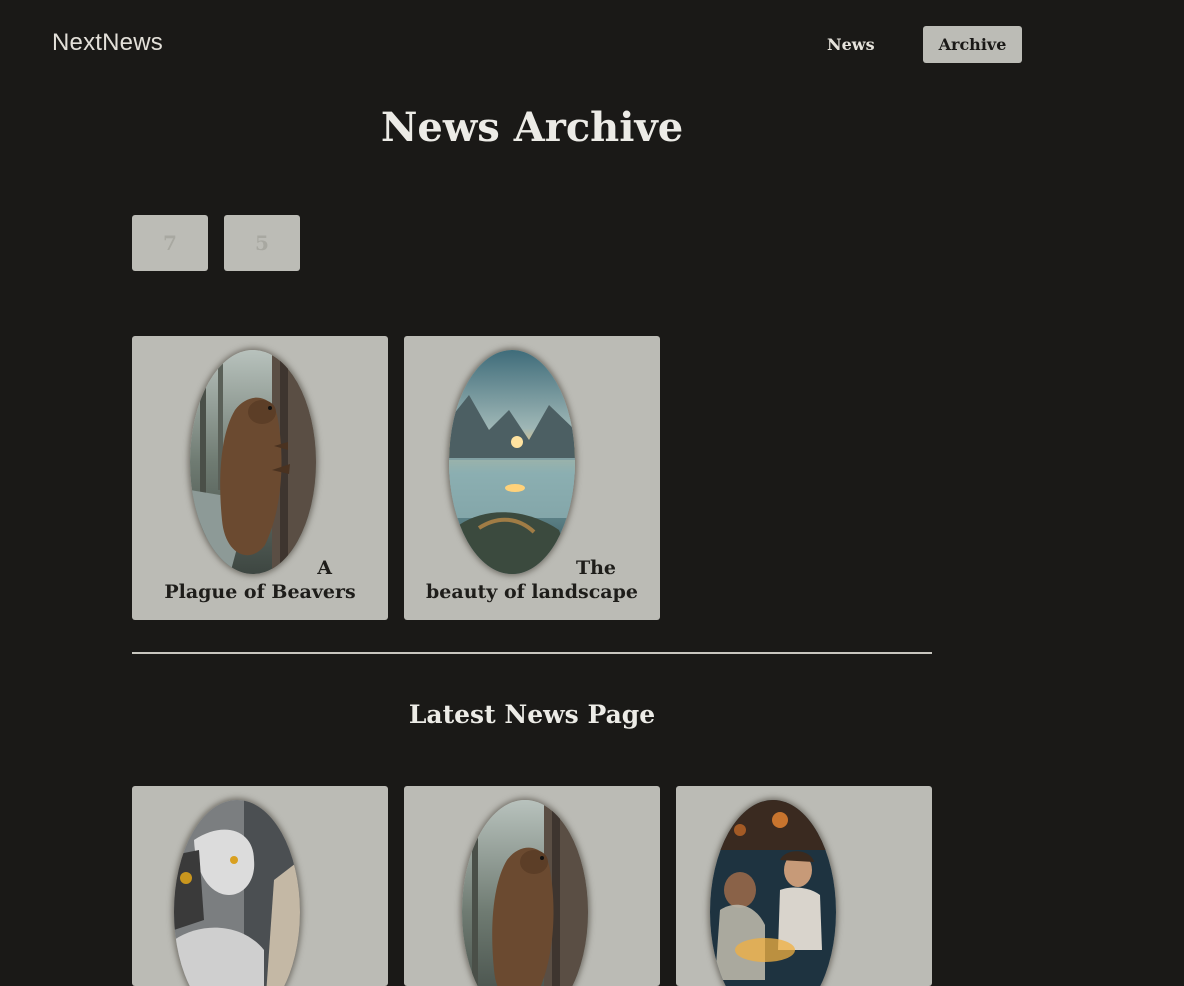 This screenshot has width=1184, height=986. Describe the element at coordinates (532, 653) in the screenshot. I see `section-divider` at that location.